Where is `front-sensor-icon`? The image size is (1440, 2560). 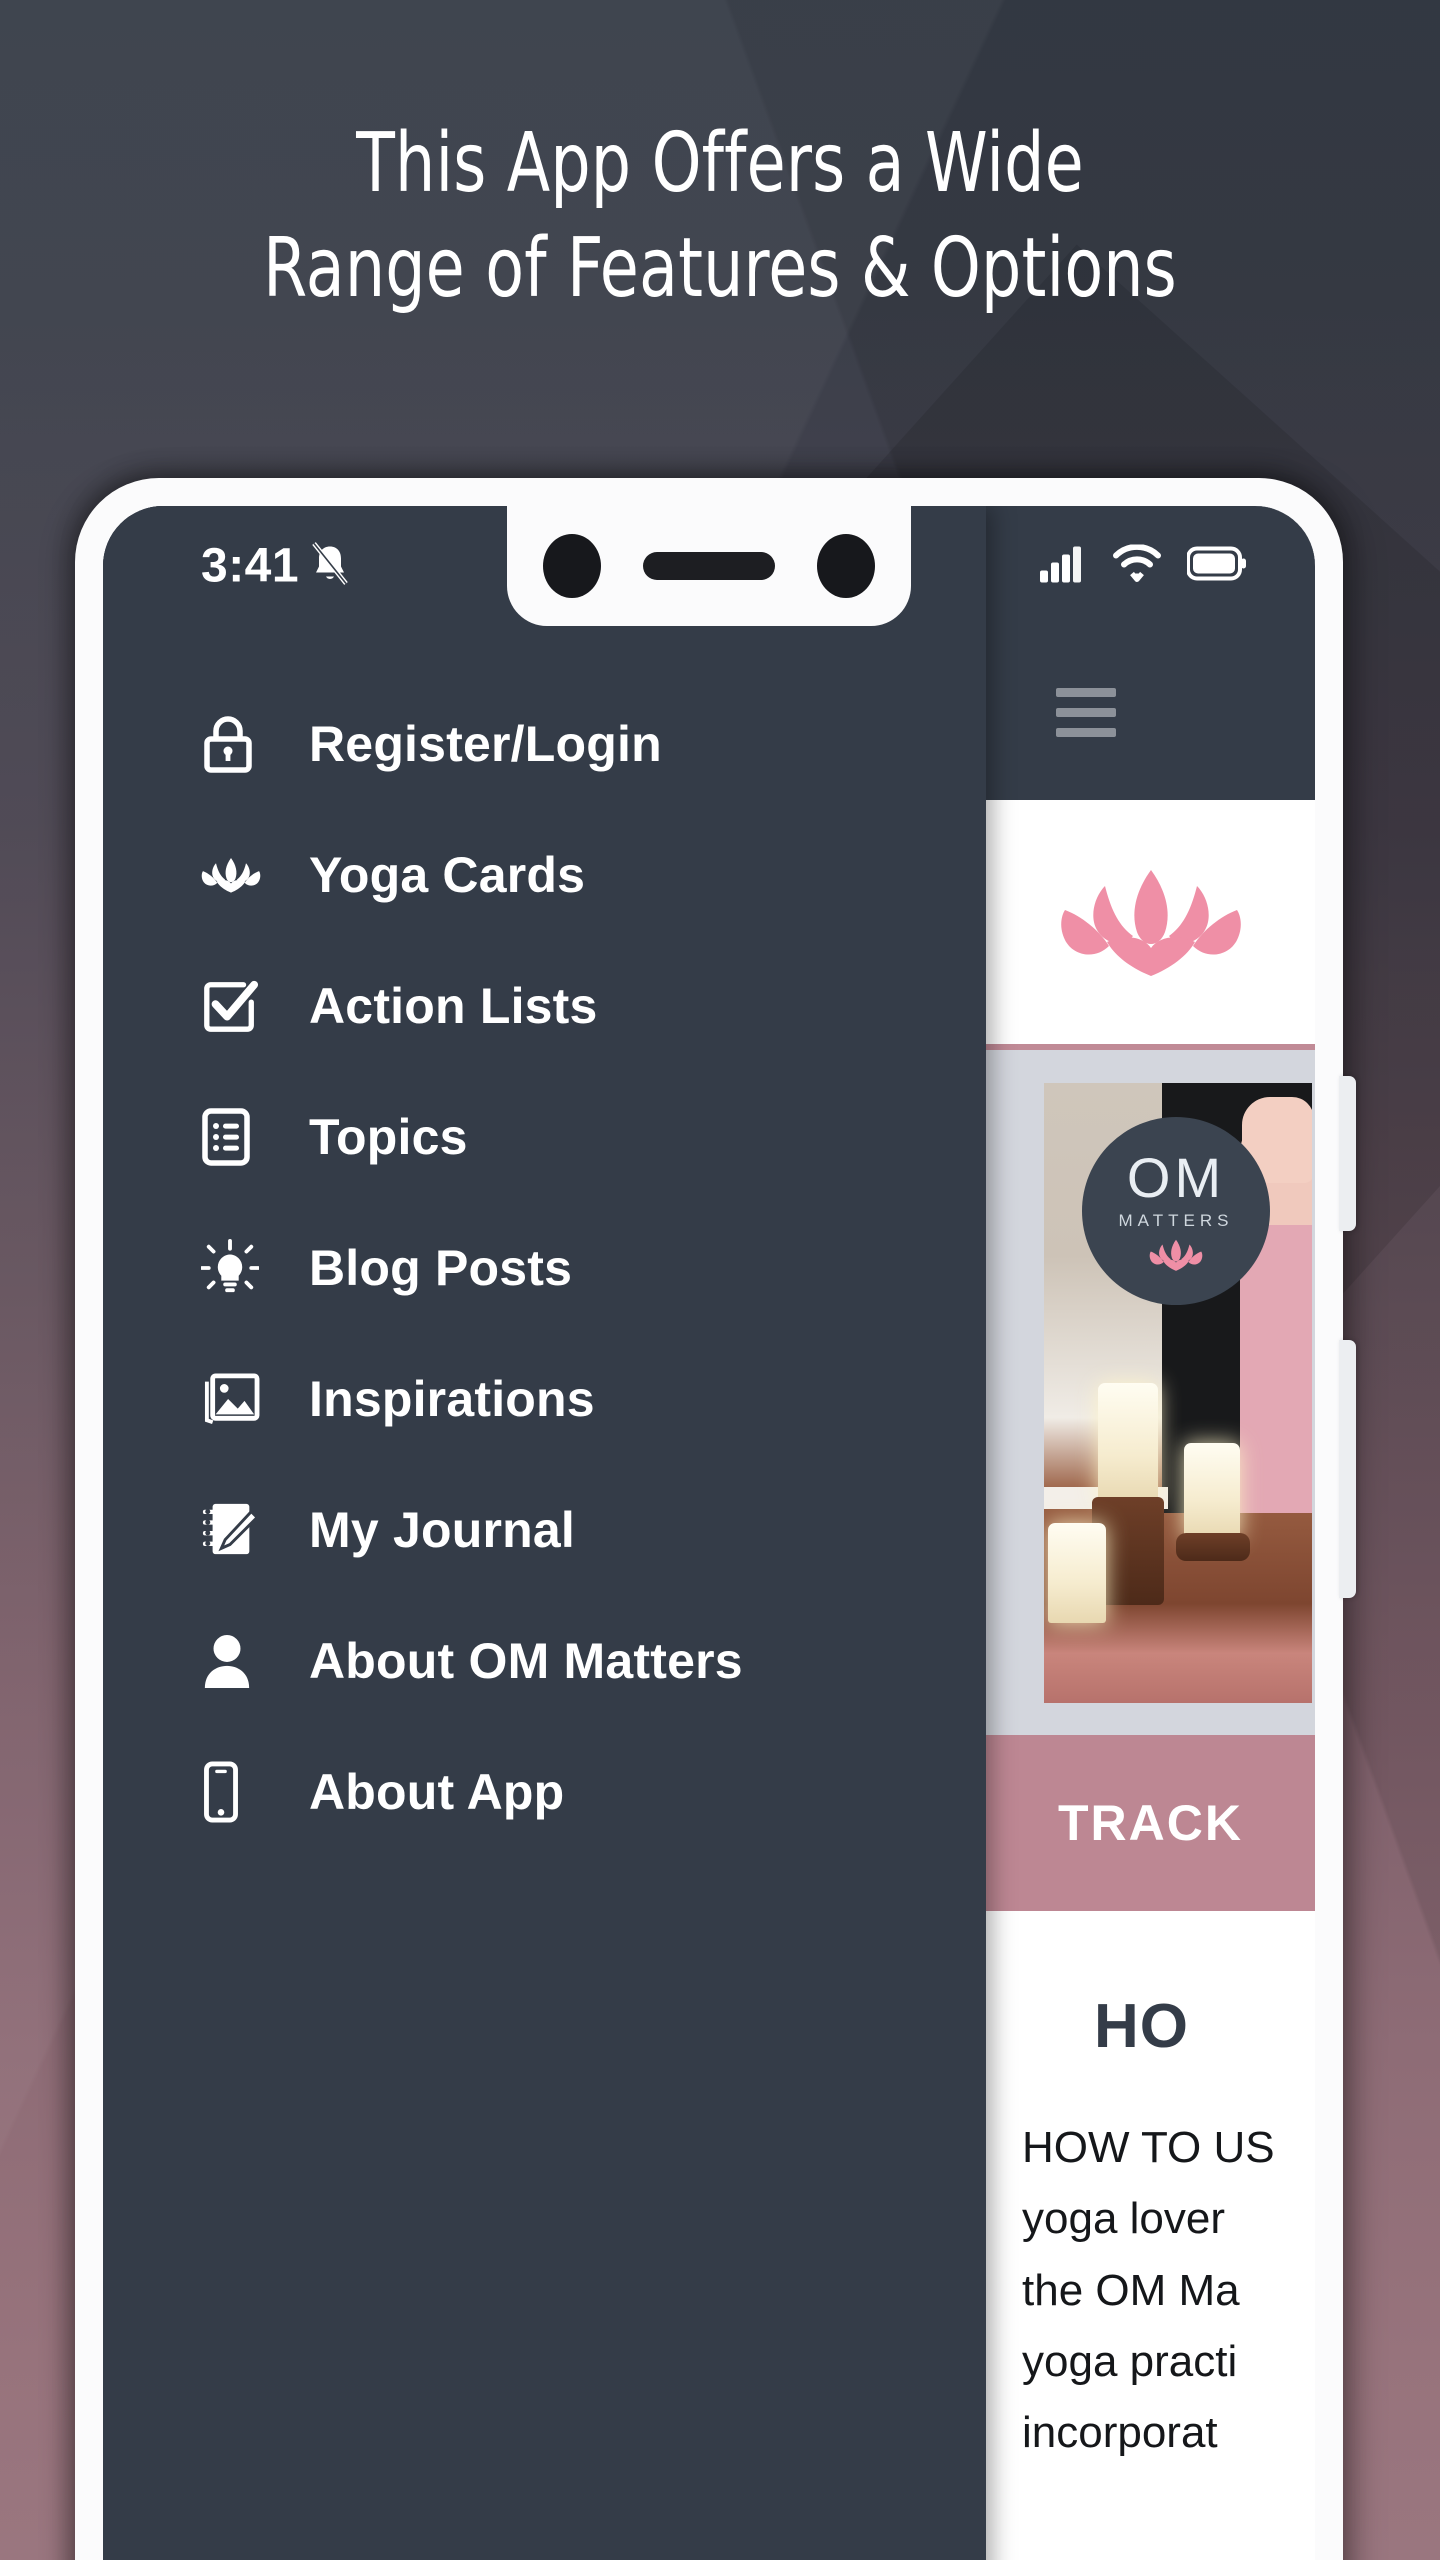
front-sensor-icon is located at coordinates (846, 566).